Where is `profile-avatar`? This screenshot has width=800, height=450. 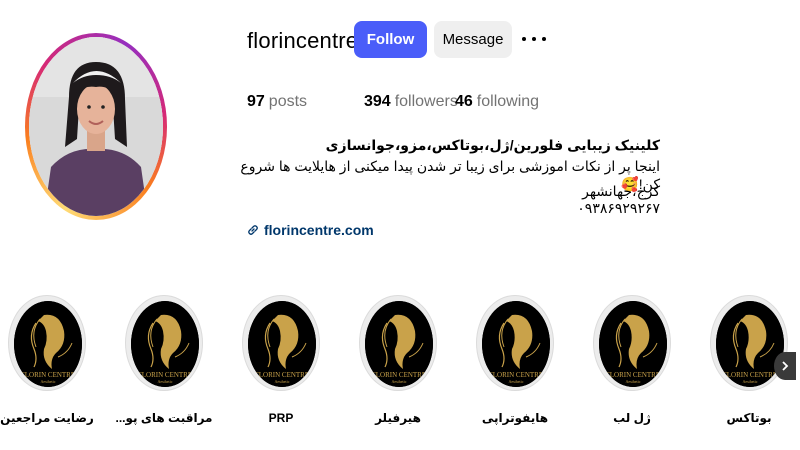
profile-avatar is located at coordinates (96, 126).